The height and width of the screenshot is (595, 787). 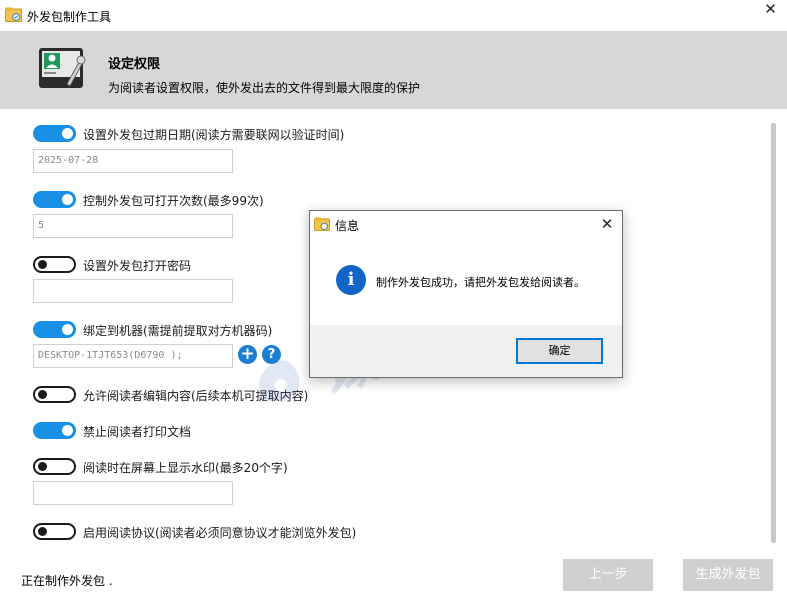 I want to click on window-close-icon: ✕, so click(x=770, y=10).